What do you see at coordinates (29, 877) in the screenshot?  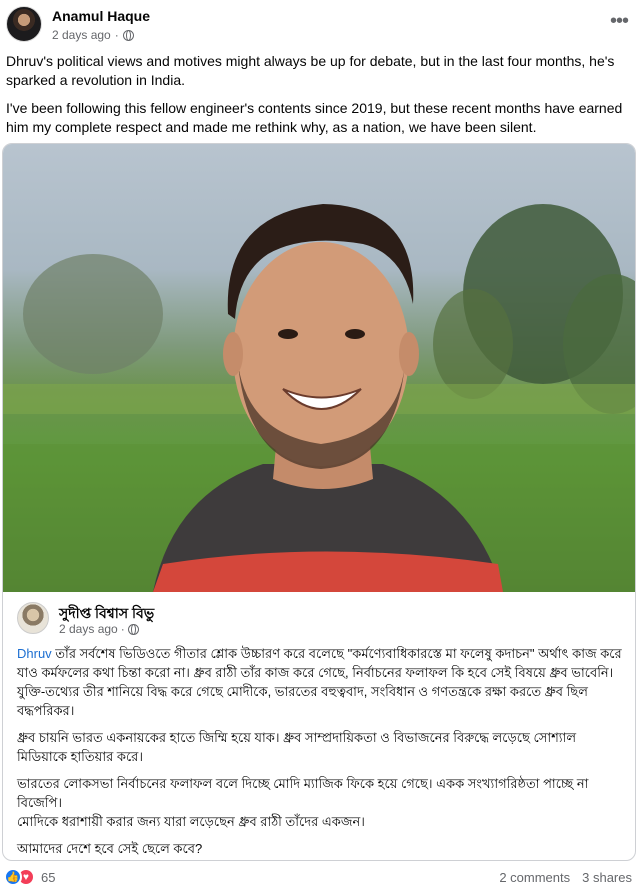 I see `reactions-summary: 👍 ♥ 65` at bounding box center [29, 877].